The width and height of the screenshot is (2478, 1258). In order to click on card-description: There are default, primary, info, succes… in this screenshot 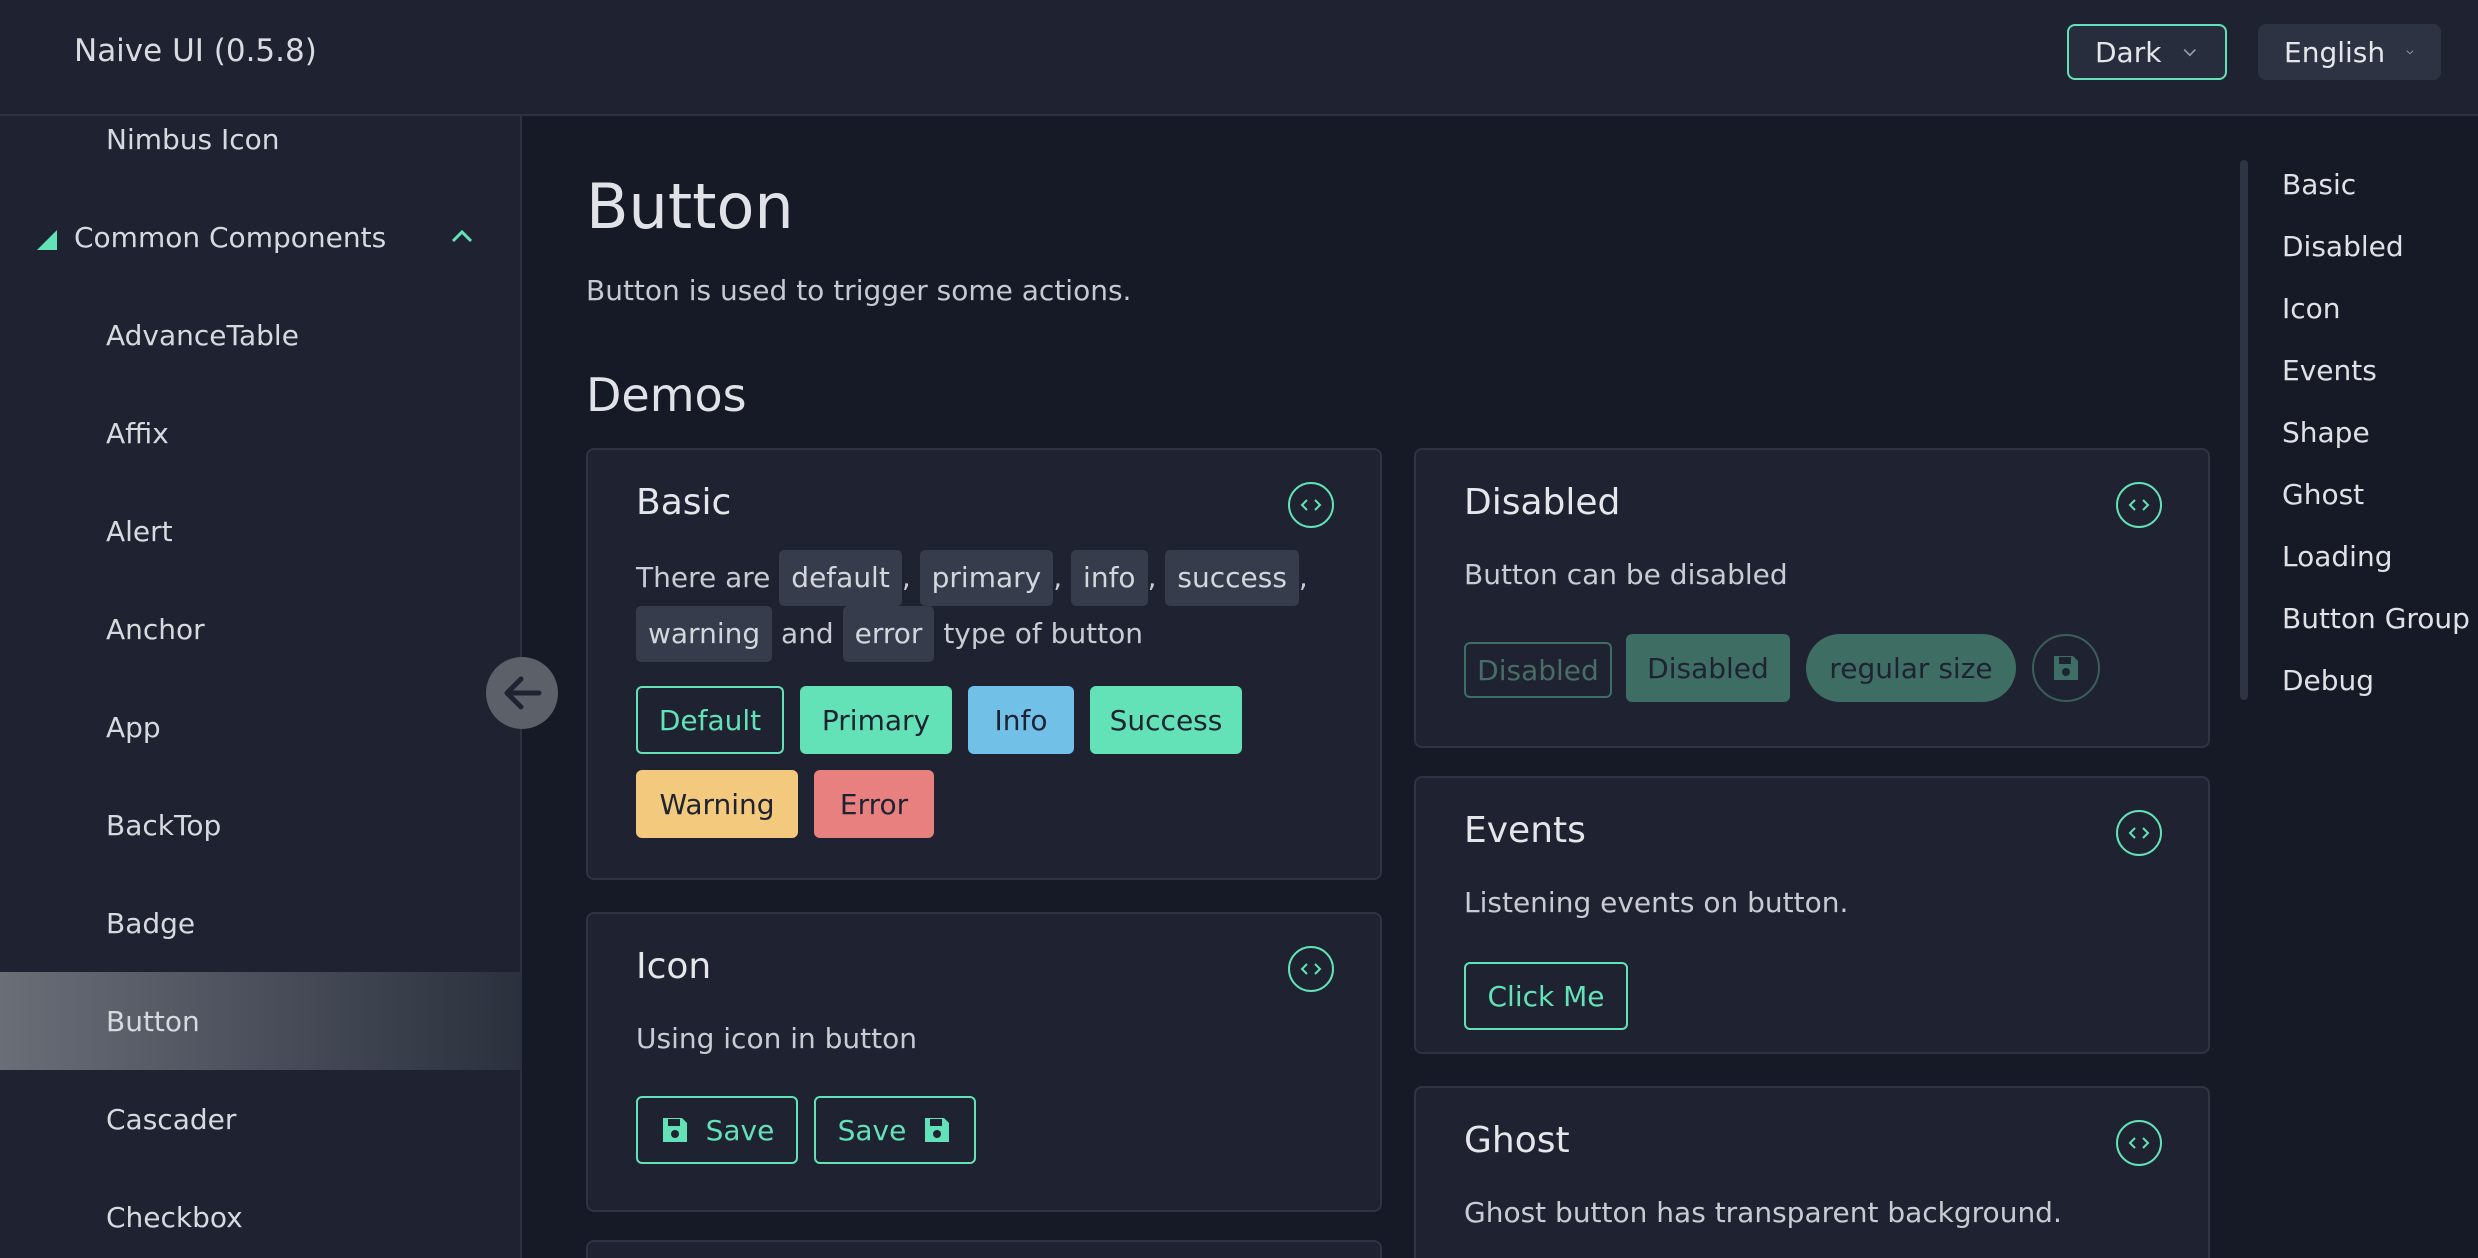, I will do `click(996, 606)`.